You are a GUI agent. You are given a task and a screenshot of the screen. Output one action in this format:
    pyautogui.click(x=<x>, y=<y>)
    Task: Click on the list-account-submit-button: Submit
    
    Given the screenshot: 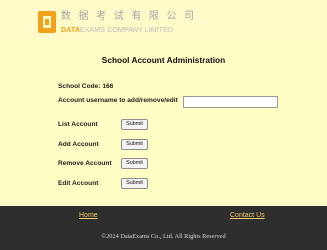 What is the action you would take?
    pyautogui.click(x=134, y=124)
    